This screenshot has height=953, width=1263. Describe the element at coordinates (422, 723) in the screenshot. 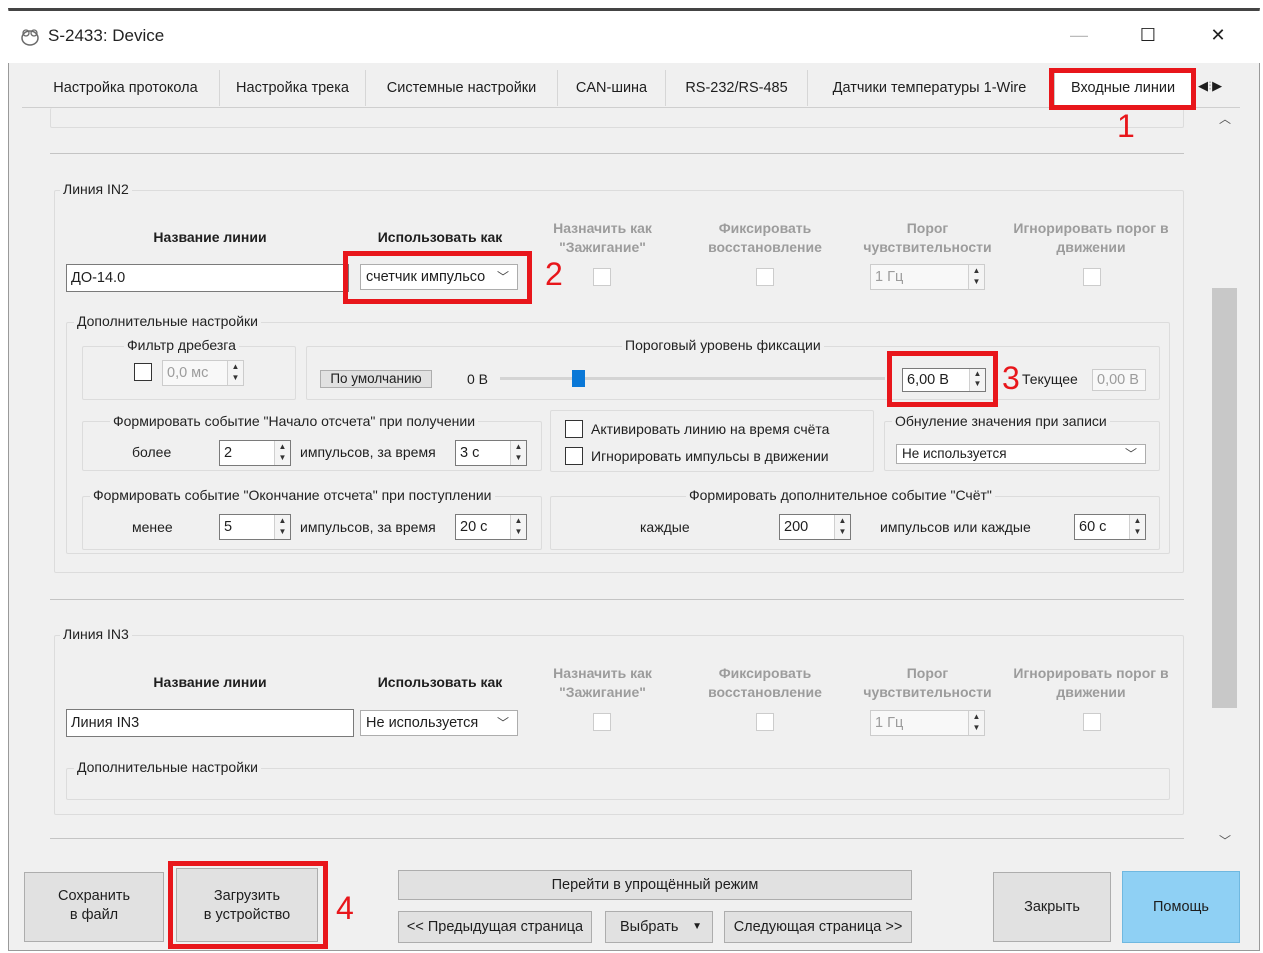

I see `in3-use-as-value: Не используется` at that location.